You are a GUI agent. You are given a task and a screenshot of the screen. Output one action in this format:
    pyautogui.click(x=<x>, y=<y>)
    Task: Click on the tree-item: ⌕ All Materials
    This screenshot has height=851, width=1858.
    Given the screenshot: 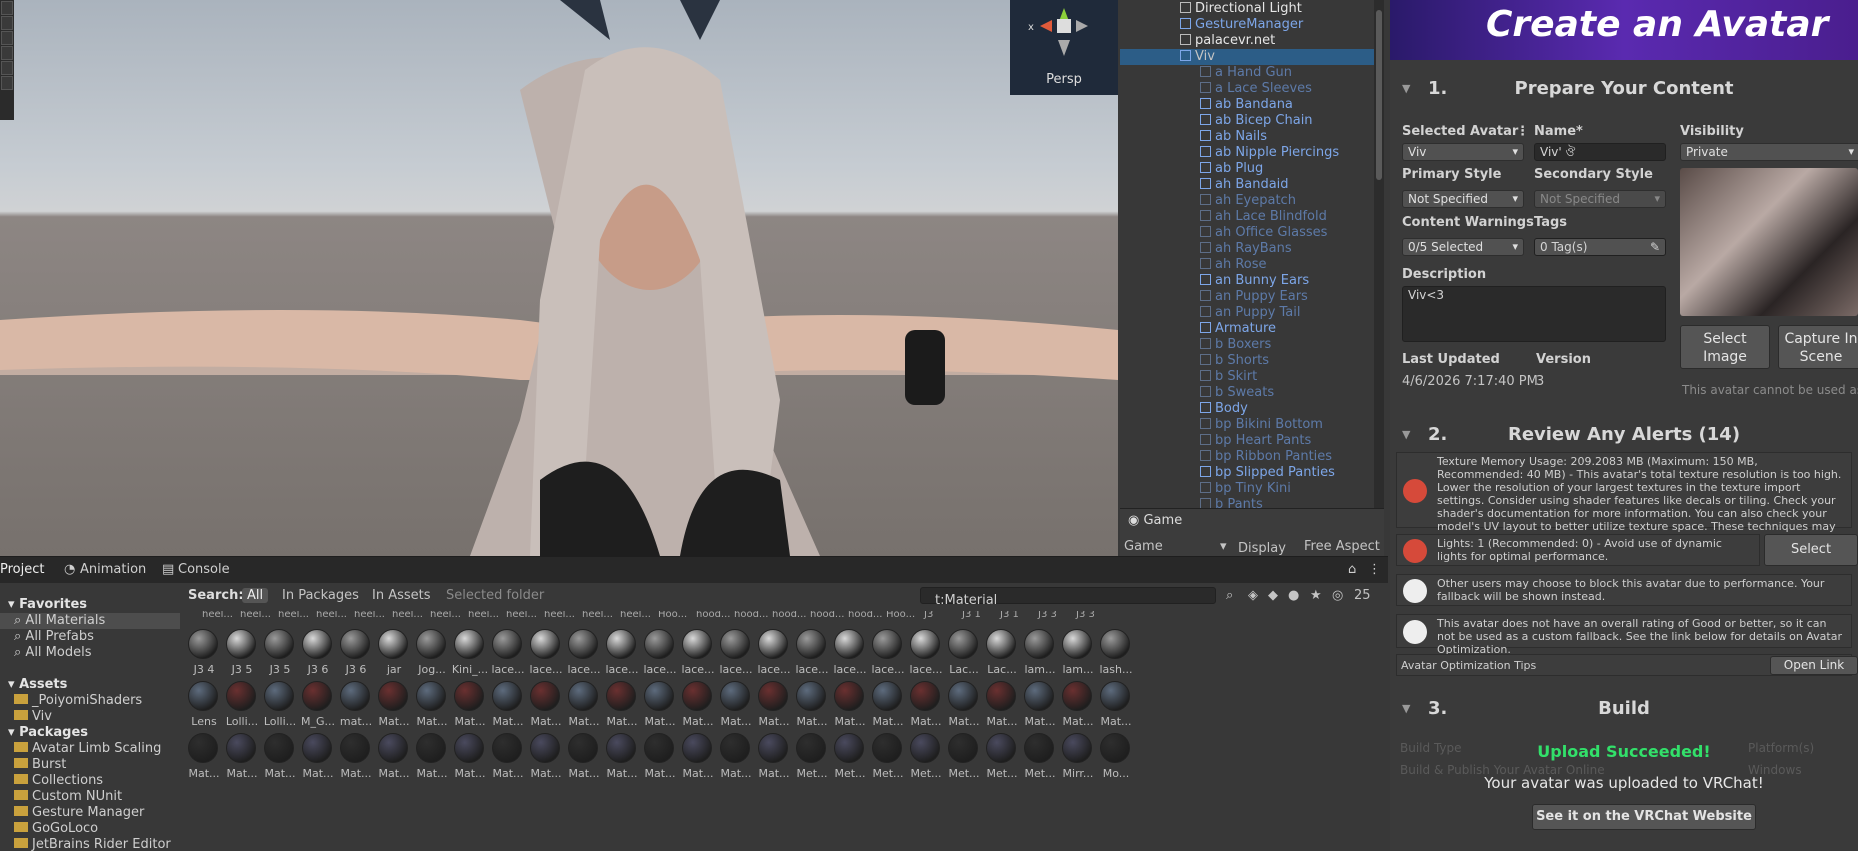 What is the action you would take?
    pyautogui.click(x=90, y=621)
    